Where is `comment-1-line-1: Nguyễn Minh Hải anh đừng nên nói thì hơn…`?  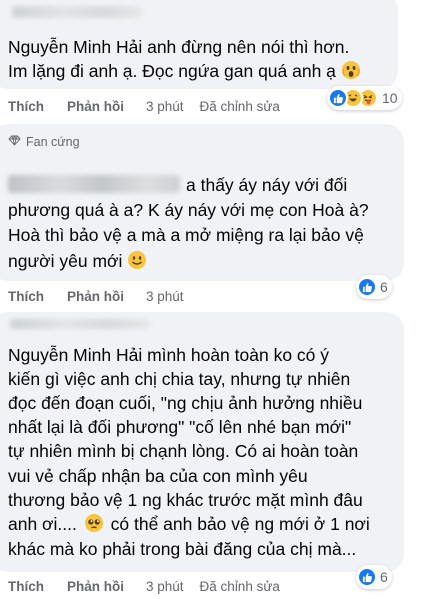
comment-1-line-1: Nguyễn Minh Hải anh đừng nên nói thì hơn… is located at coordinates (179, 47).